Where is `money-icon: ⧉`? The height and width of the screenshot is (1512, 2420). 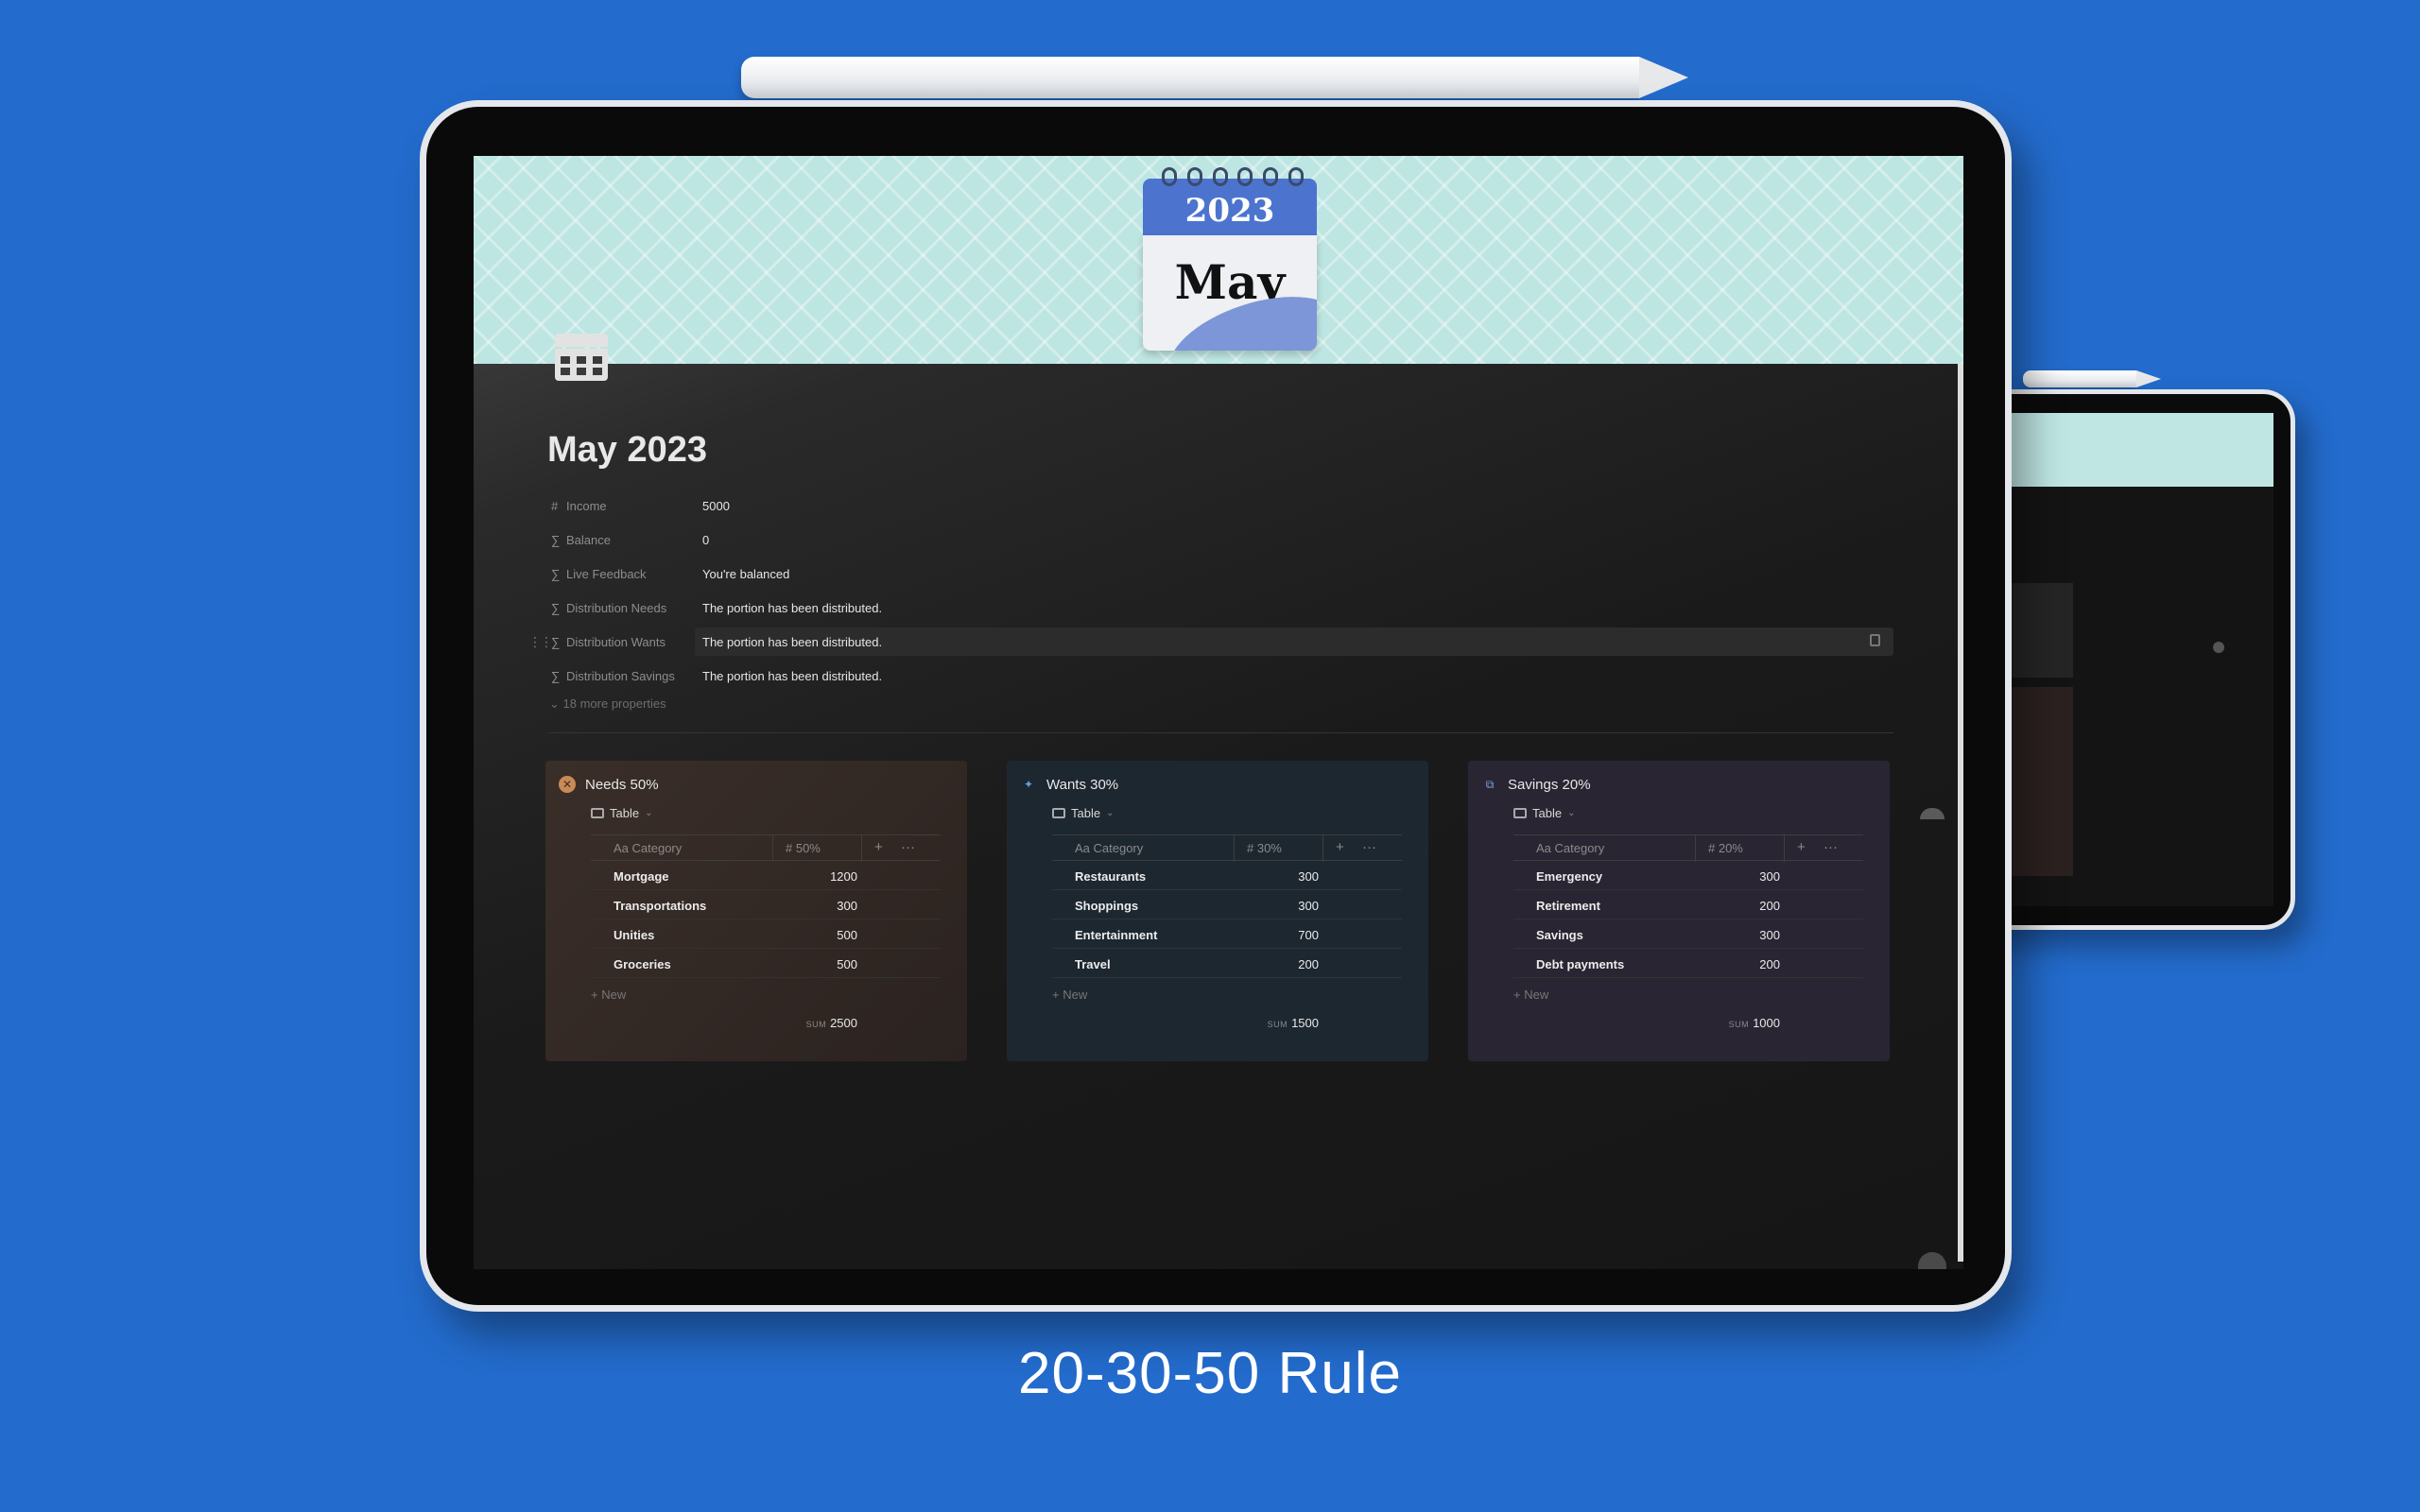
money-icon: ⧉ is located at coordinates (1490, 784).